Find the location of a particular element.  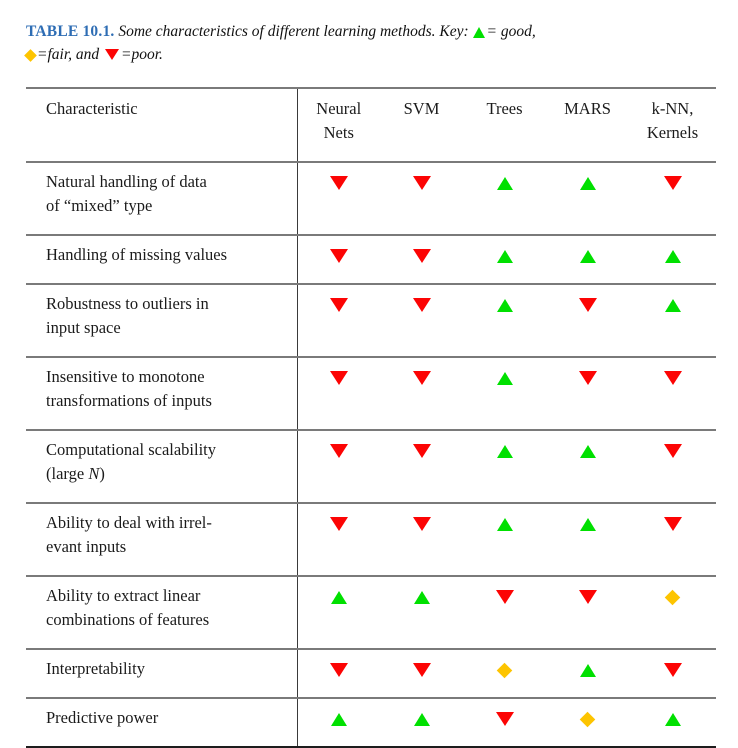

characteristic-line2: input space is located at coordinates (83, 327).